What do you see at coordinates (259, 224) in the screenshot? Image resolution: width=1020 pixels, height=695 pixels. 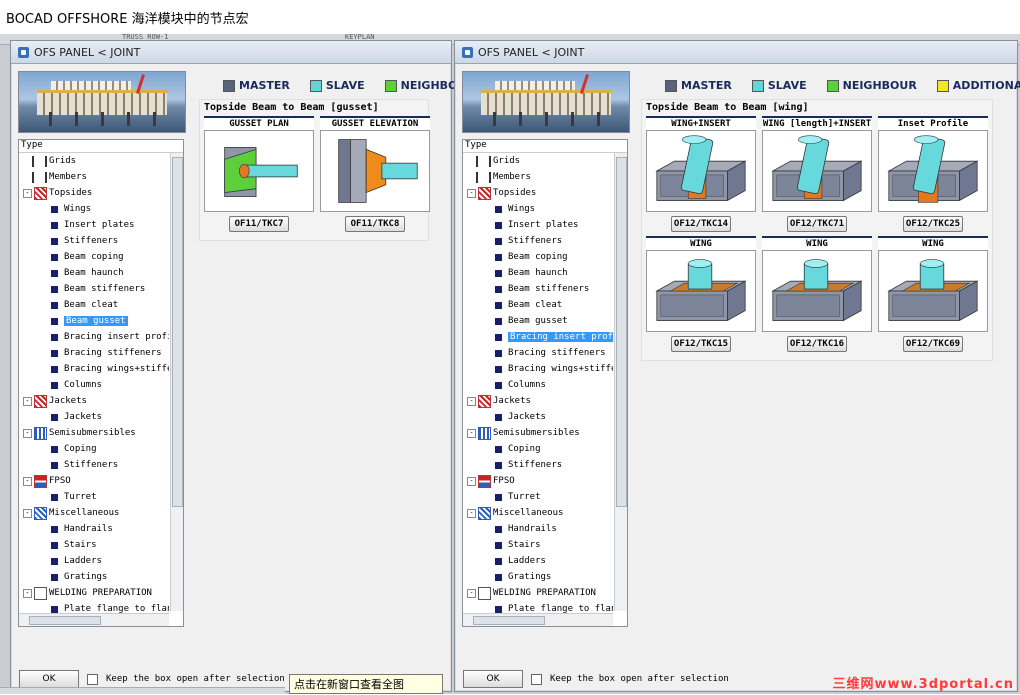 I see `joint-code-button: OF11/TKC7` at bounding box center [259, 224].